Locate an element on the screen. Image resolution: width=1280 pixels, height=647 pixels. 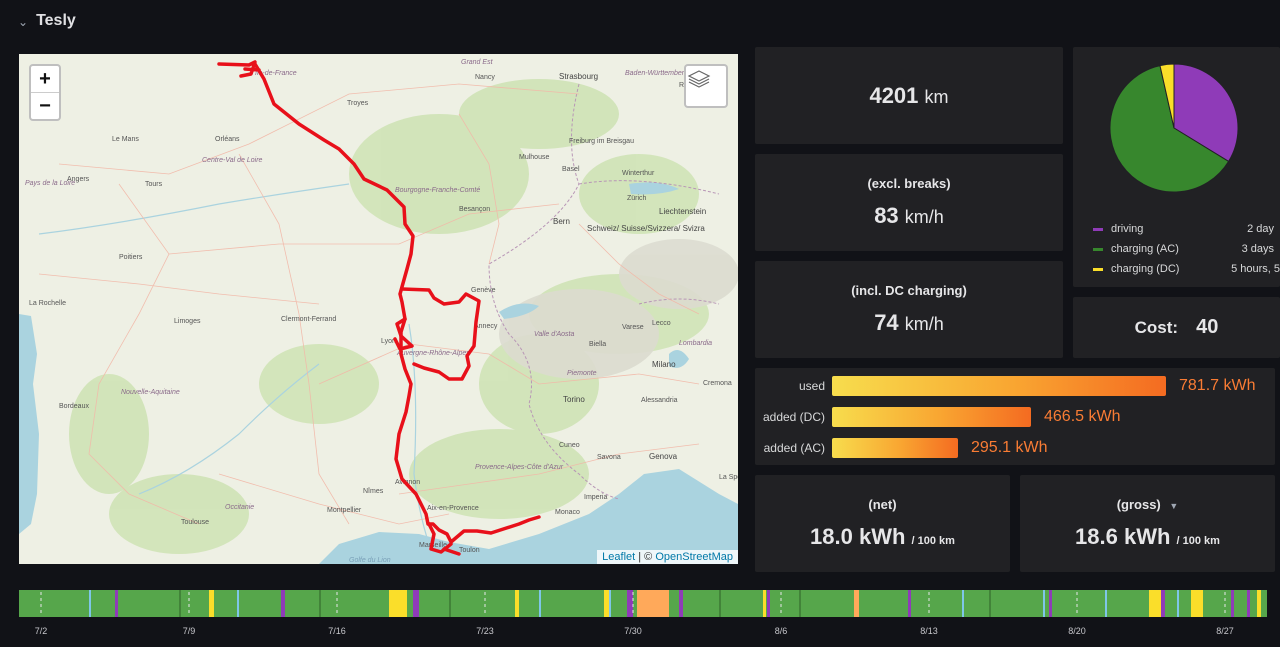
distance-unit: km is located at coordinates (936, 96).